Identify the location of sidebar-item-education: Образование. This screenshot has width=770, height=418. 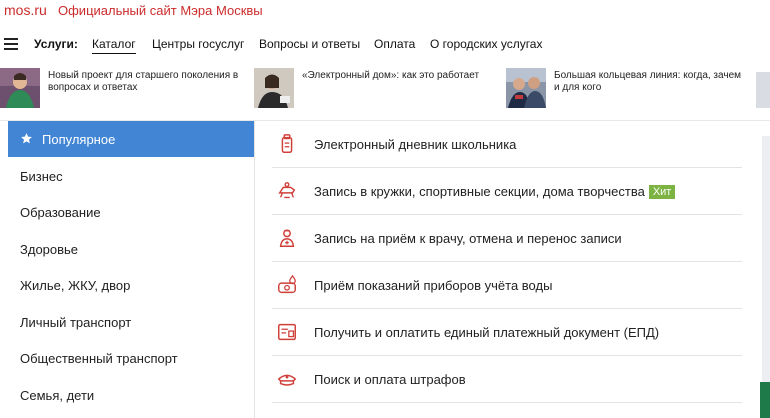
(131, 212).